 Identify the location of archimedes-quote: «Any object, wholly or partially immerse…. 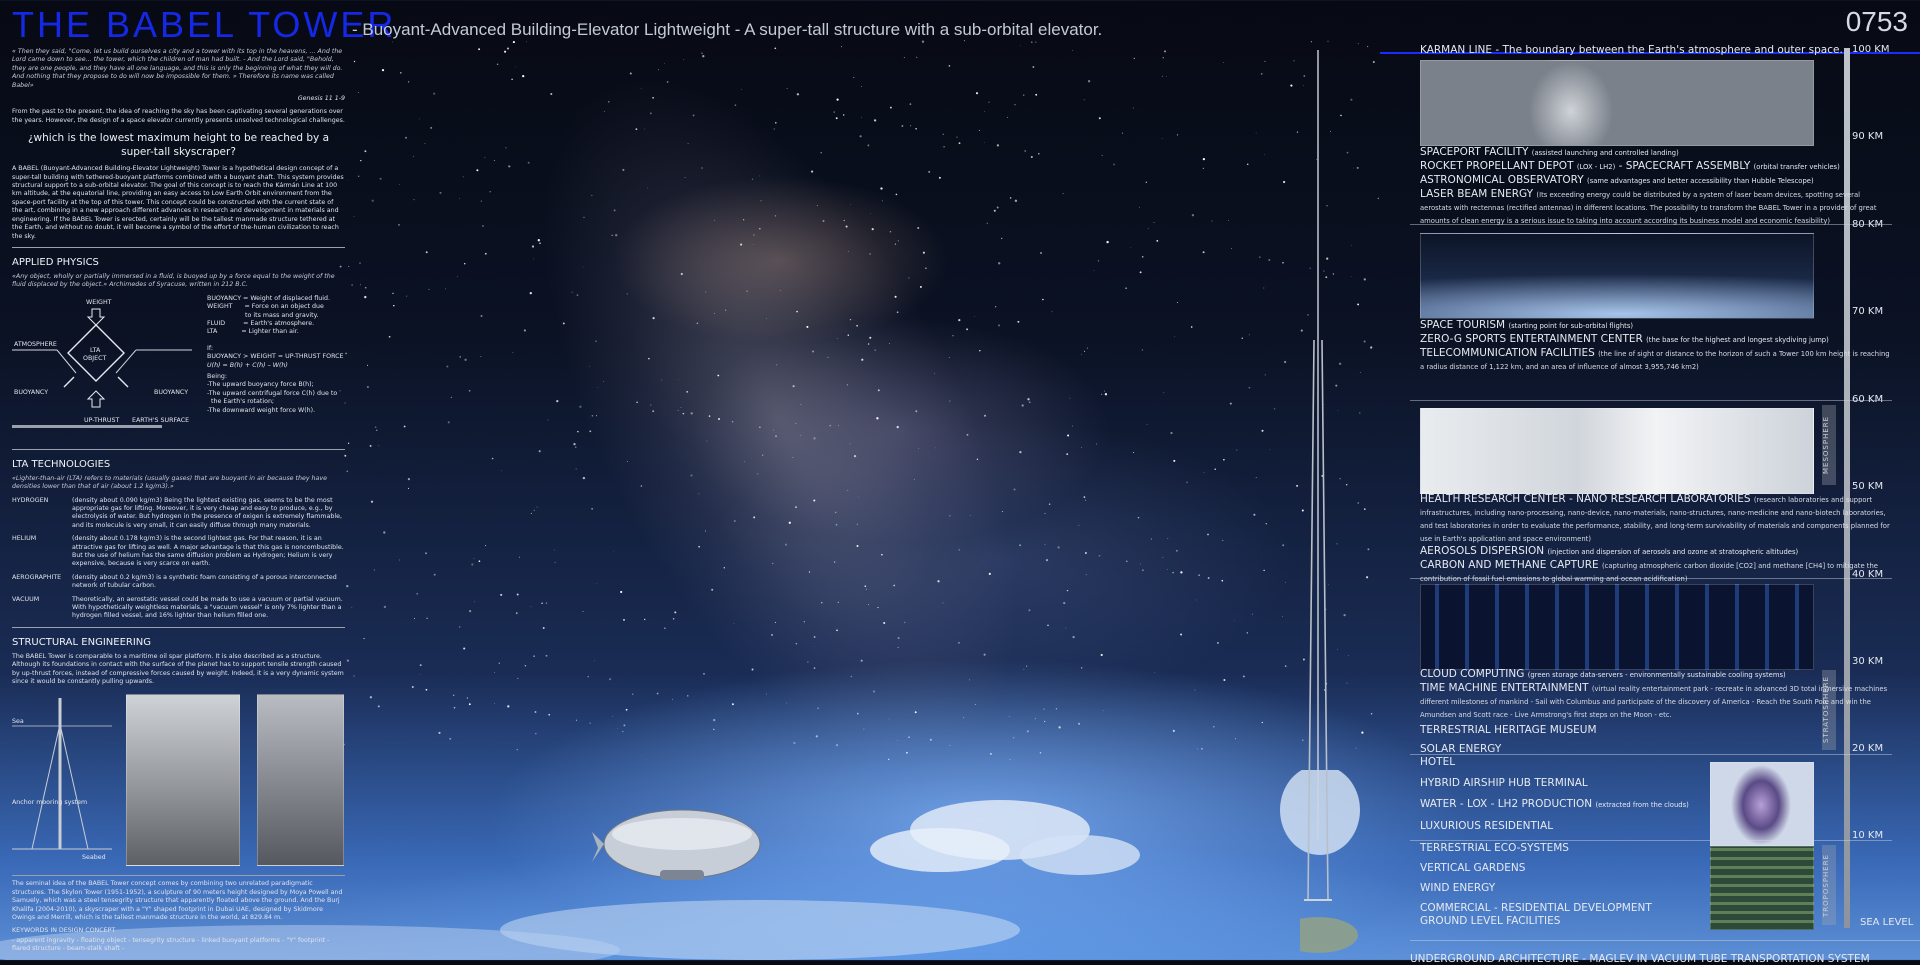
(173, 280).